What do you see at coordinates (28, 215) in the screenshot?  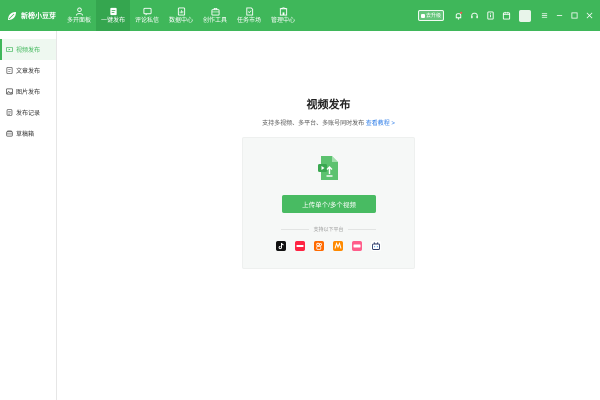 I see `sidebar: 视频发布 文章发布 图片发布 发布记录 草稿箱` at bounding box center [28, 215].